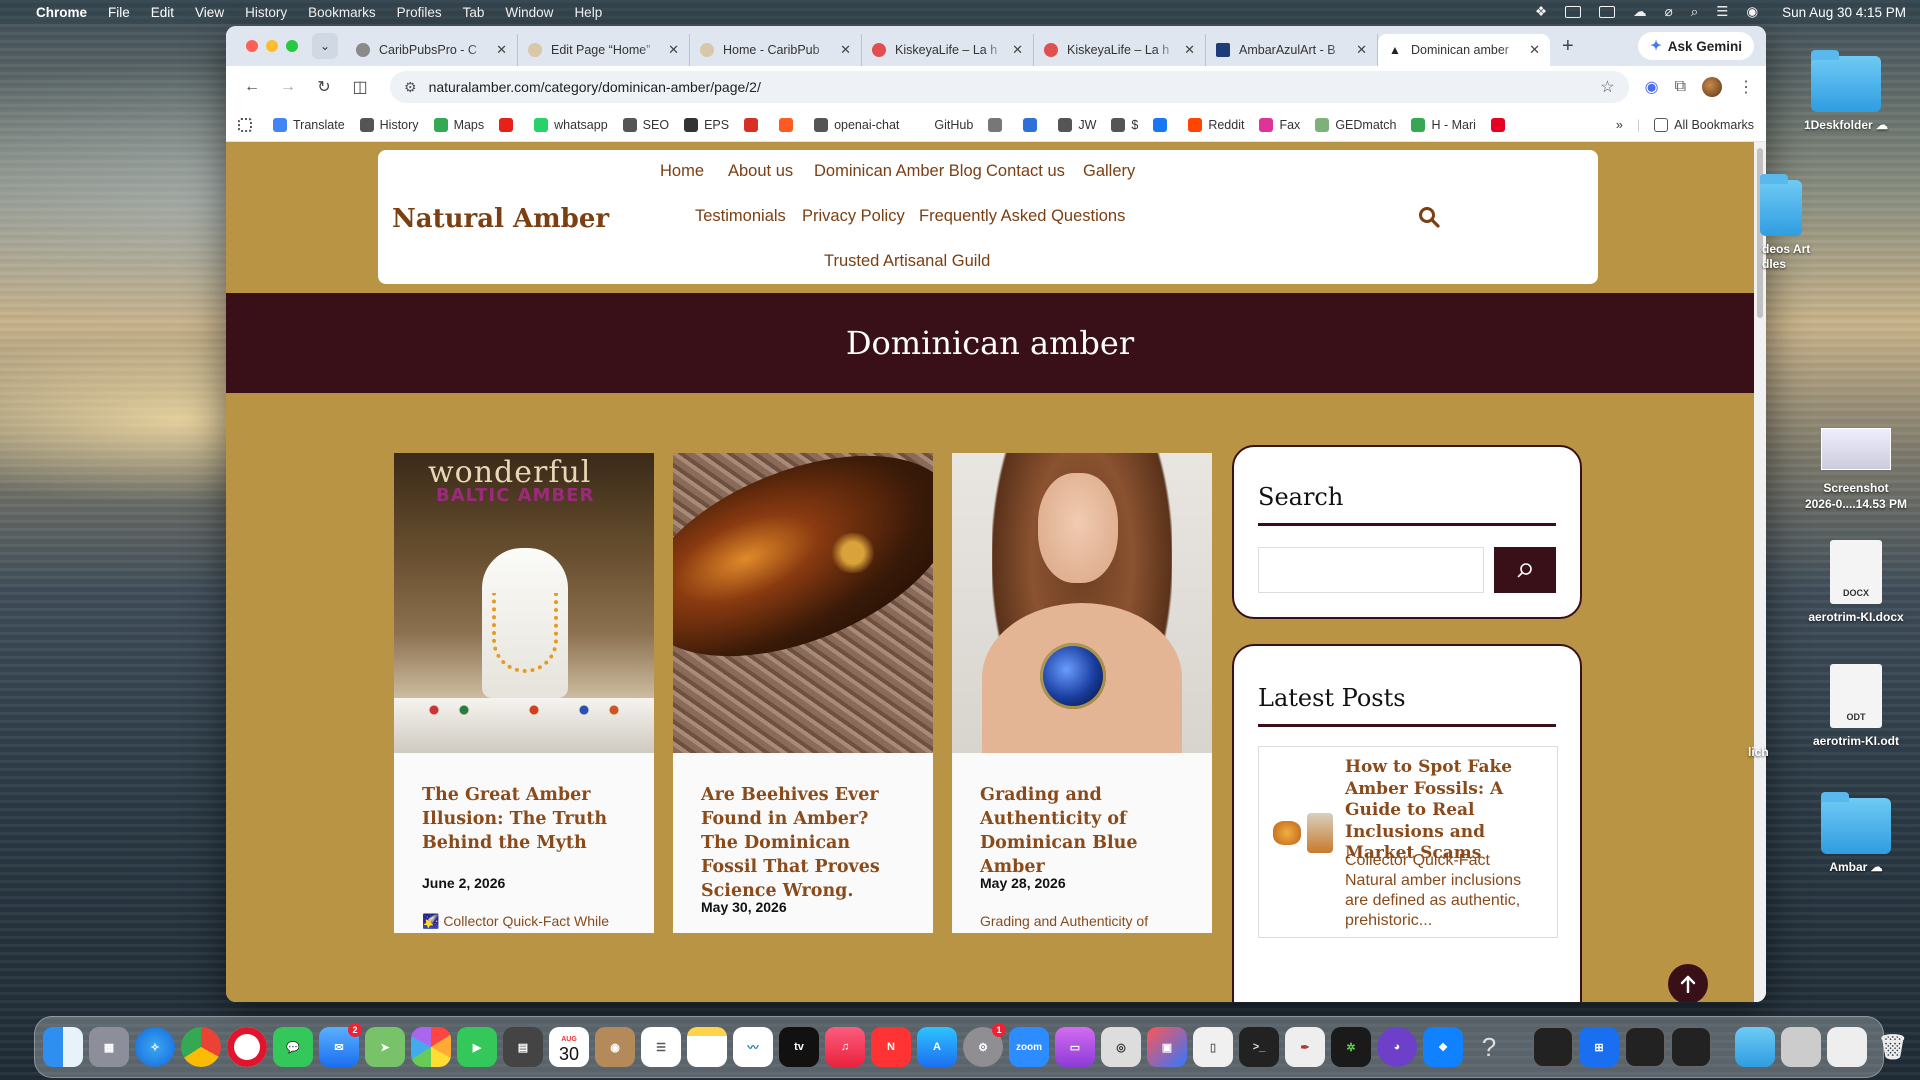 Image resolution: width=1920 pixels, height=1080 pixels. Describe the element at coordinates (760, 171) in the screenshot. I see `nav-about-us: About us` at that location.